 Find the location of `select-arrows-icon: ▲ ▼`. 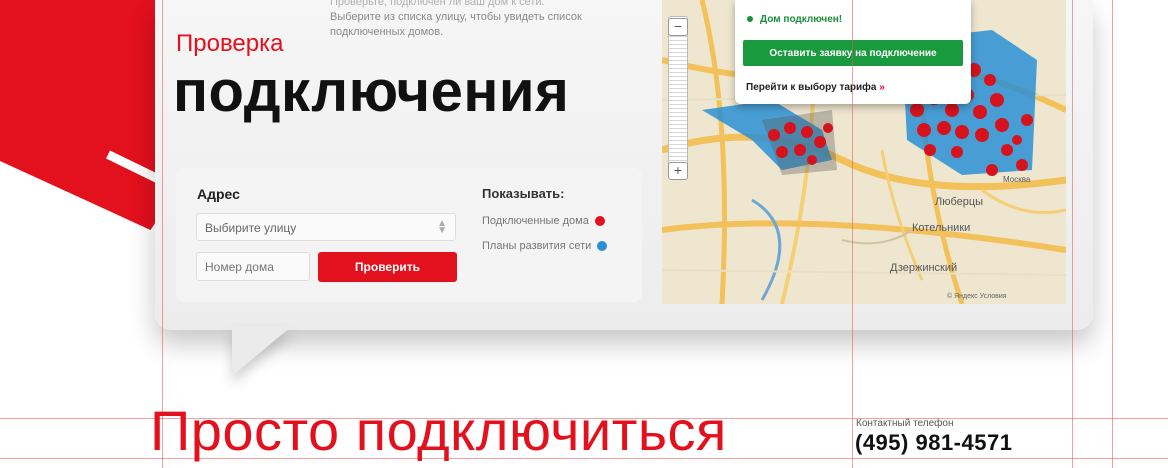

select-arrows-icon: ▲ ▼ is located at coordinates (442, 227).